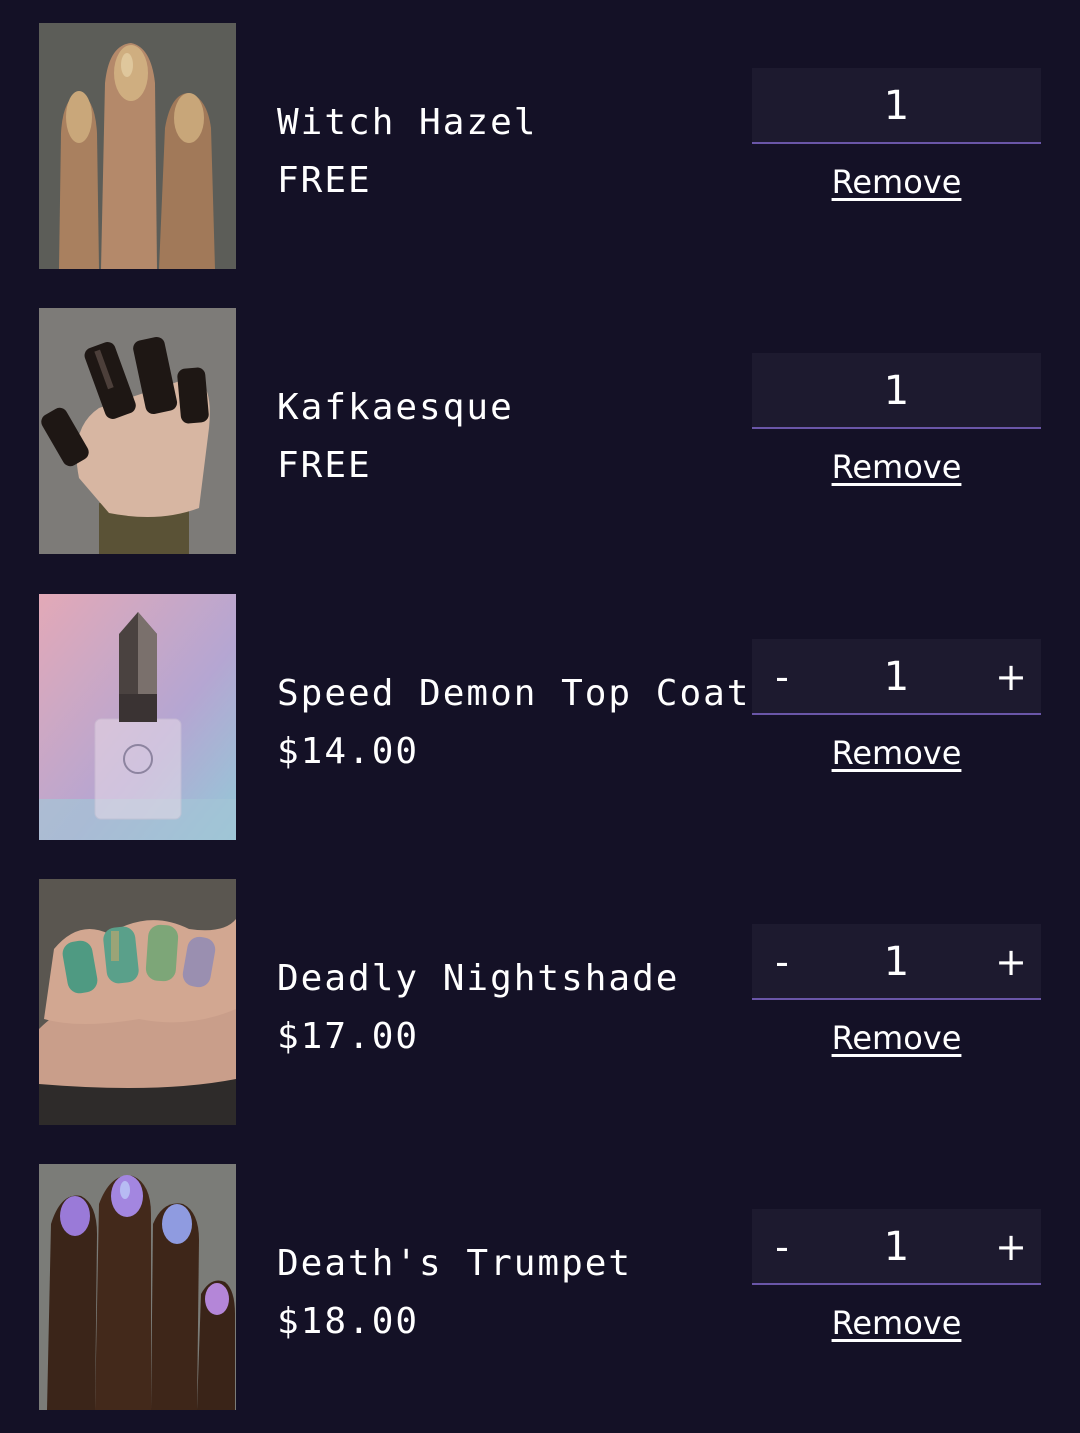 This screenshot has width=1080, height=1433. Describe the element at coordinates (478, 979) in the screenshot. I see `product-name: Deadly Nightshade` at that location.